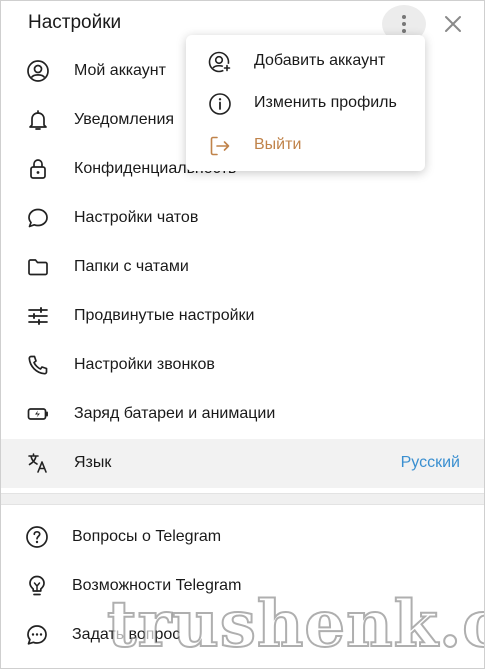 This screenshot has width=485, height=669. I want to click on settings-item-battery: Заряд батареи и анимации, so click(242, 414).